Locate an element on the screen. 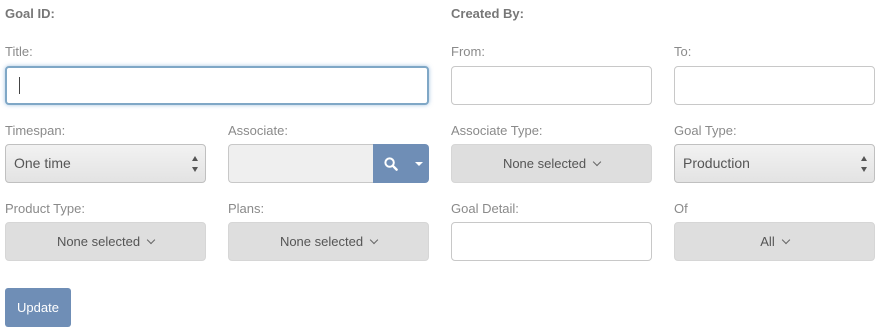  plans-label: Plans: is located at coordinates (246, 208).